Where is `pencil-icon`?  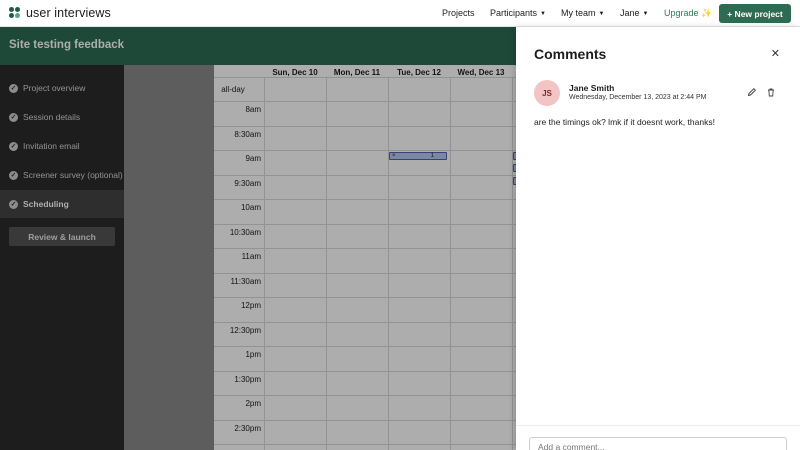 pencil-icon is located at coordinates (752, 92).